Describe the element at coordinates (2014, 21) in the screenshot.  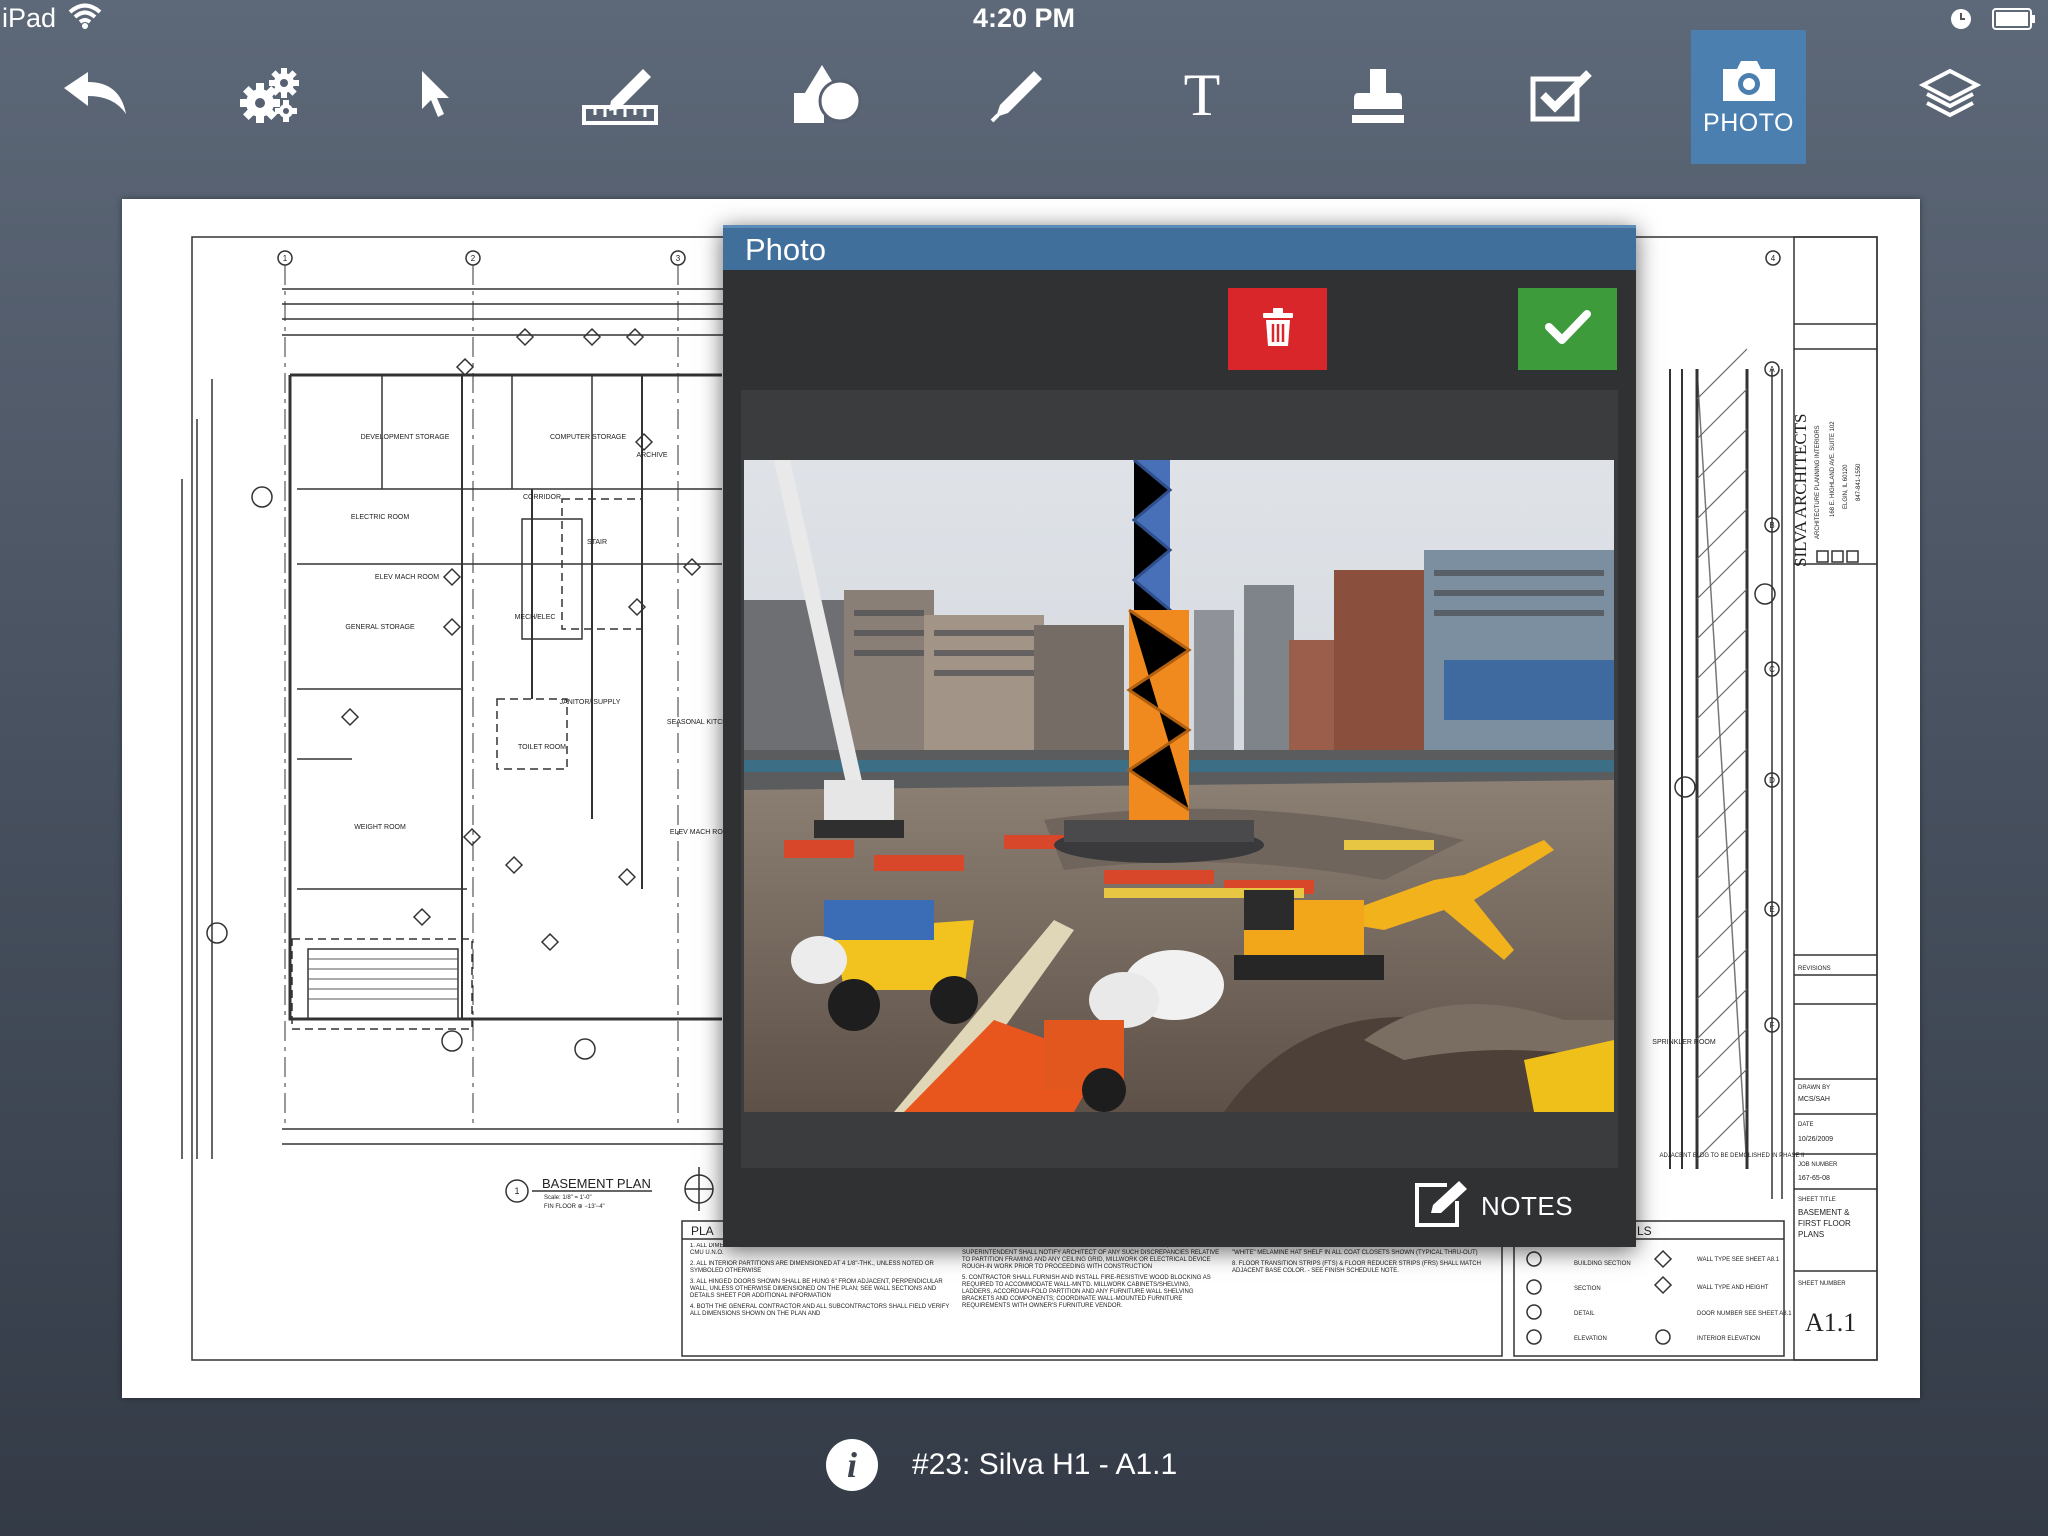
I see `battery-icon` at that location.